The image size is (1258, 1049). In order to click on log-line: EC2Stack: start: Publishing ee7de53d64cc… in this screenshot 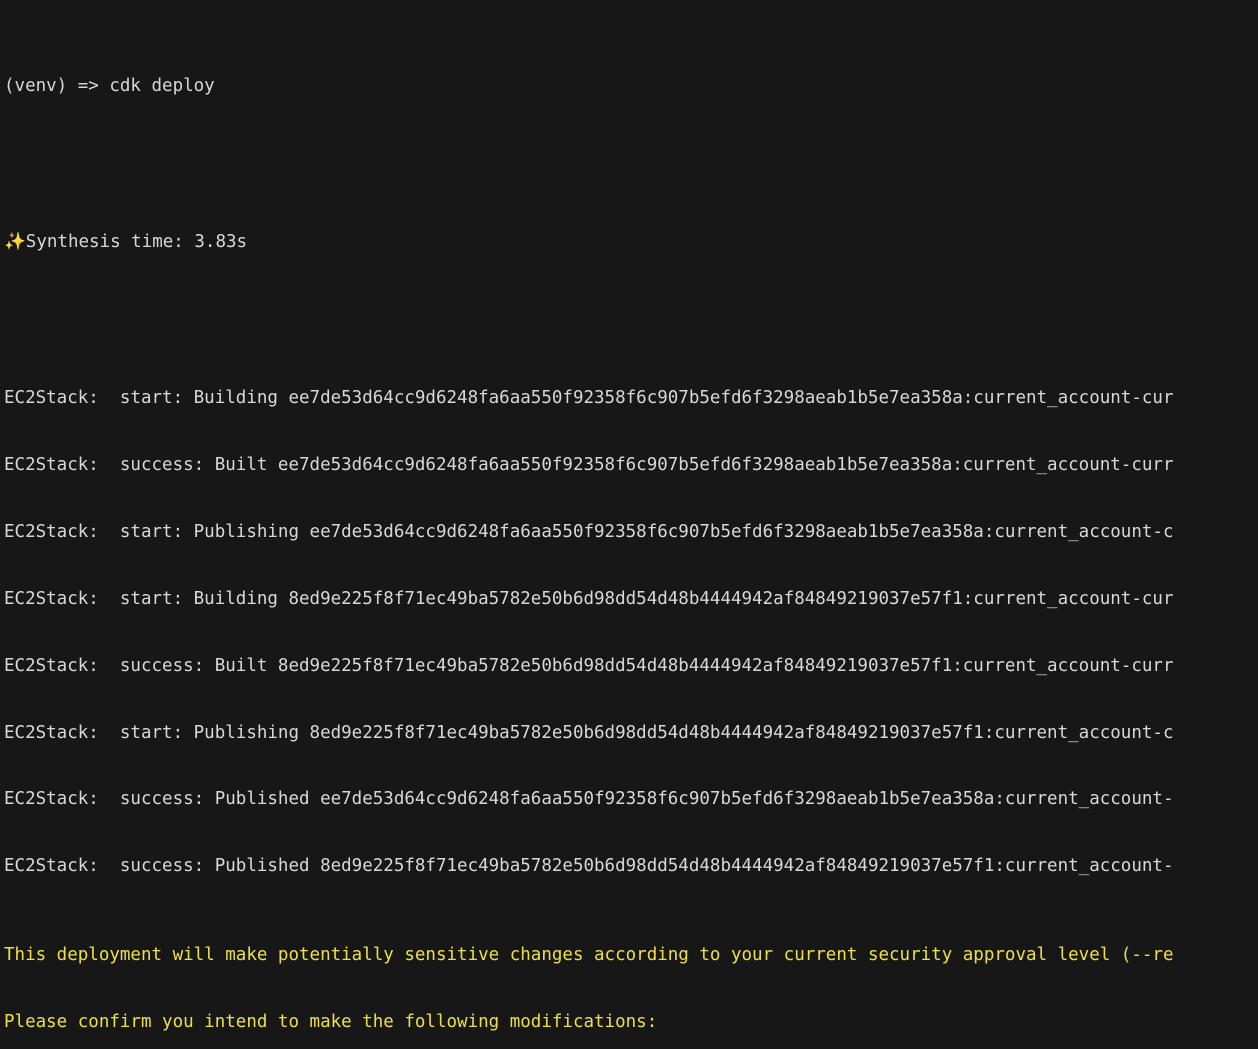, I will do `click(589, 531)`.